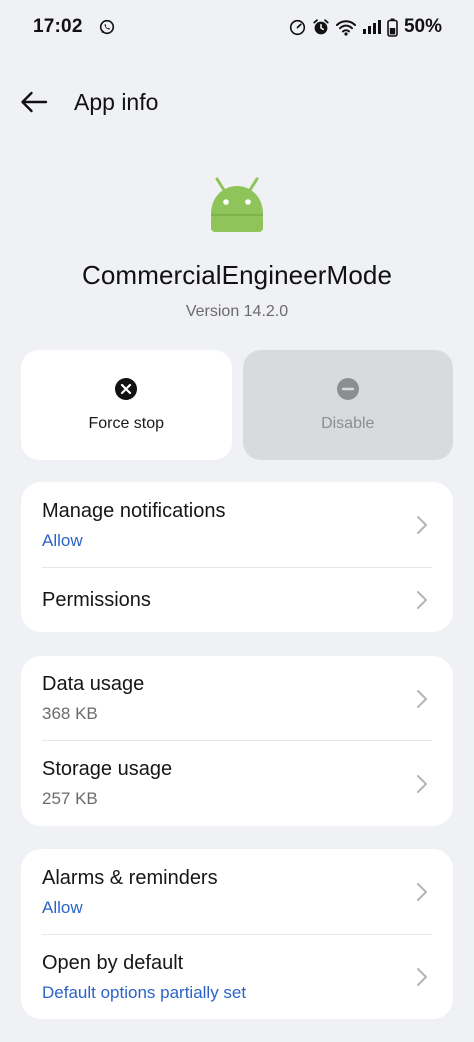 Image resolution: width=474 pixels, height=1042 pixels. Describe the element at coordinates (107, 27) in the screenshot. I see `whatsapp-icon` at that location.